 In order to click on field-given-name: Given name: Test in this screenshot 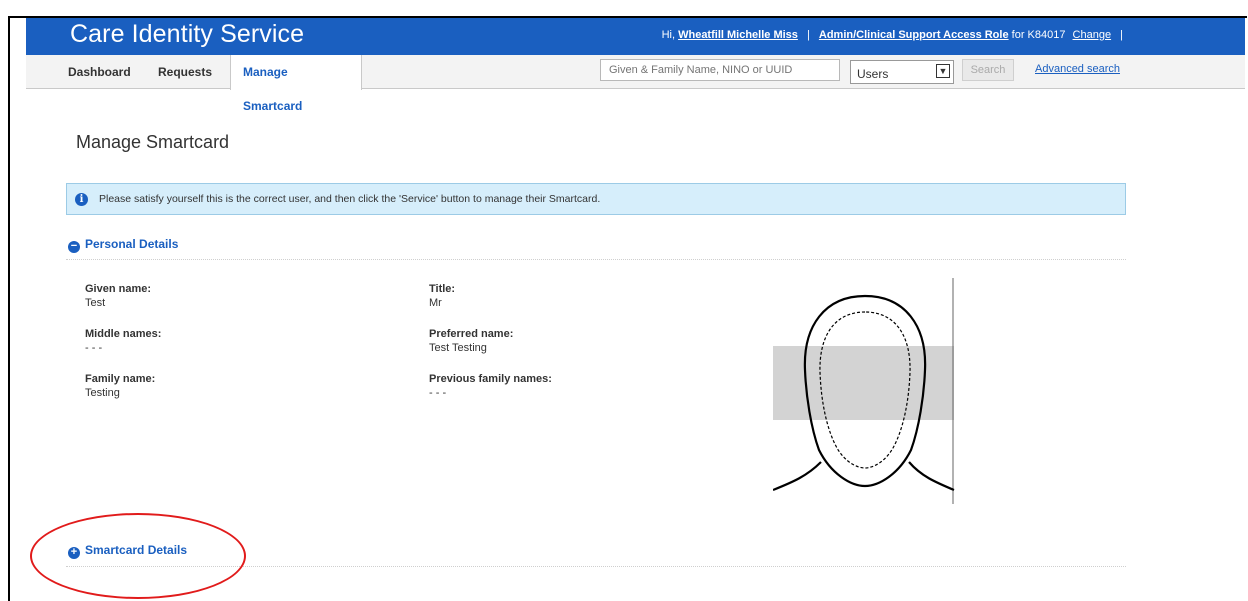, I will do `click(118, 296)`.